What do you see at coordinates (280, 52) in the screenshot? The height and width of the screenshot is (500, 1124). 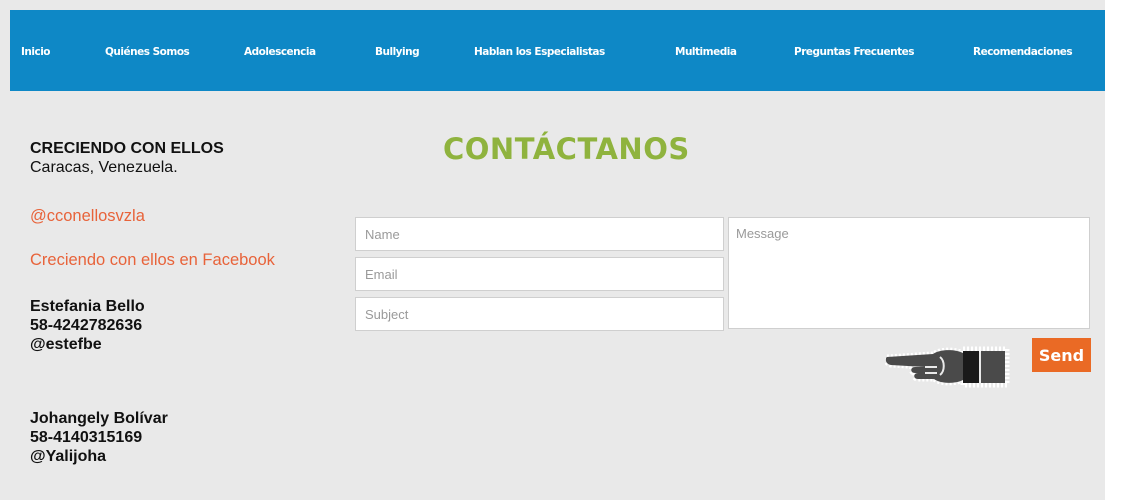 I see `nav-item-adolescencia: Adolescencia` at bounding box center [280, 52].